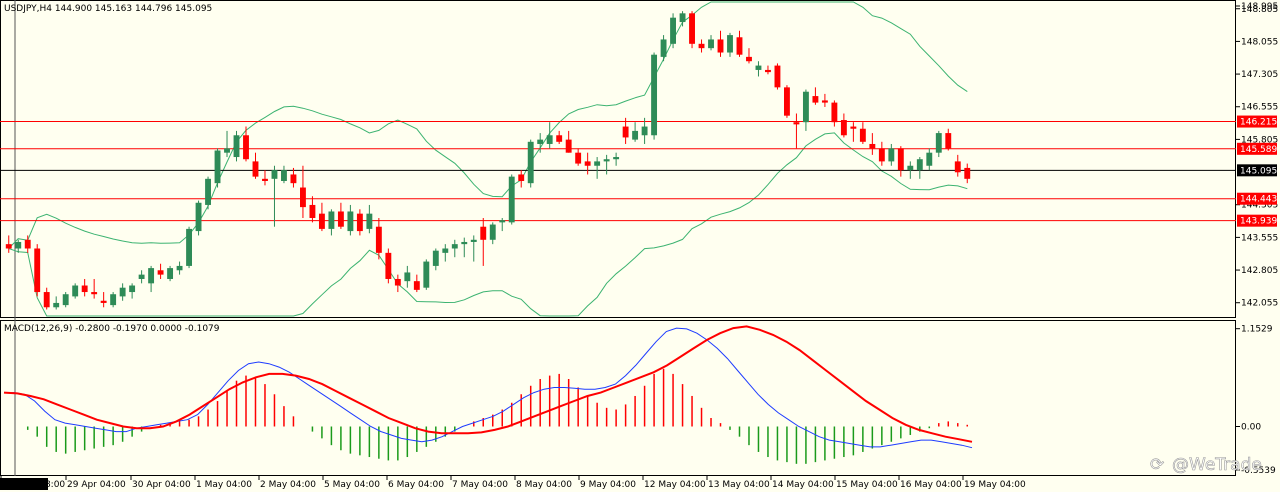  Describe the element at coordinates (1259, 108) in the screenshot. I see `price-tick-label: 146.555` at that location.